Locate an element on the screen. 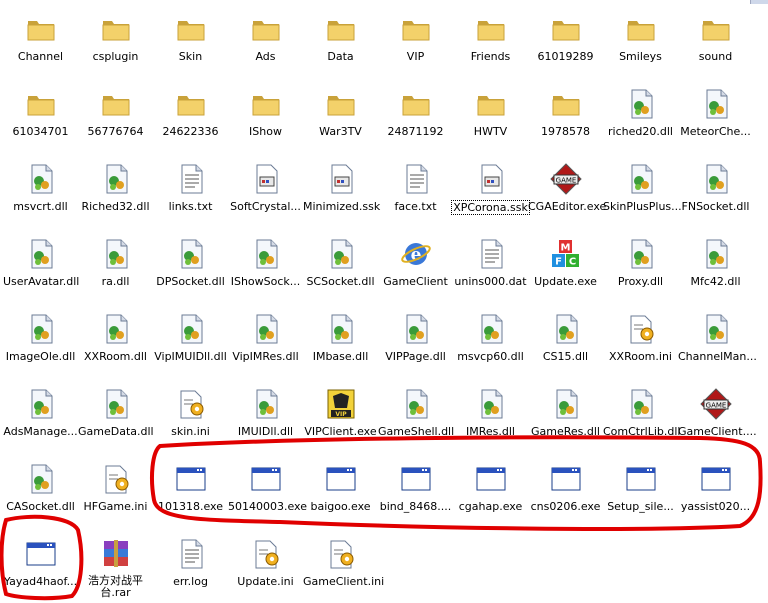 Image resolution: width=768 pixels, height=603 pixels. file-name-label: IMUIDll.dll is located at coordinates (265, 431).